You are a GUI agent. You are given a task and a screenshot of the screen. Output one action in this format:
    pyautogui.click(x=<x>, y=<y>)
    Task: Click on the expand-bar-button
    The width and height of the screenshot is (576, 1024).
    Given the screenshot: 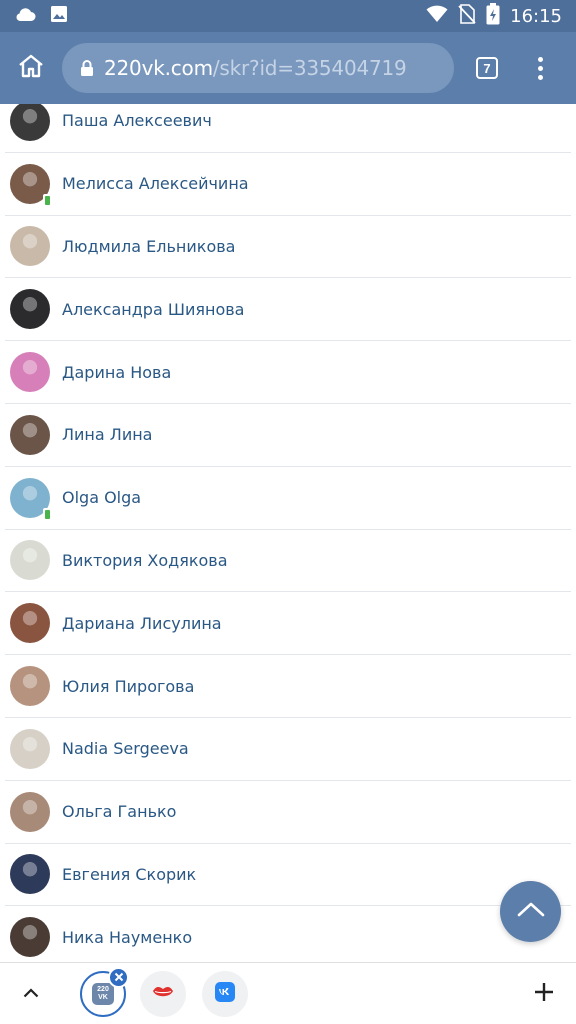 What is the action you would take?
    pyautogui.click(x=31, y=994)
    